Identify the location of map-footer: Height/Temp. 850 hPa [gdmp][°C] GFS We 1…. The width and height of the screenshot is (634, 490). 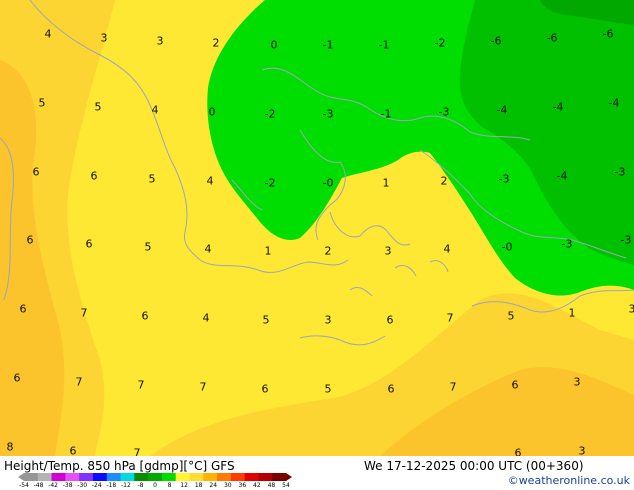
(317, 473).